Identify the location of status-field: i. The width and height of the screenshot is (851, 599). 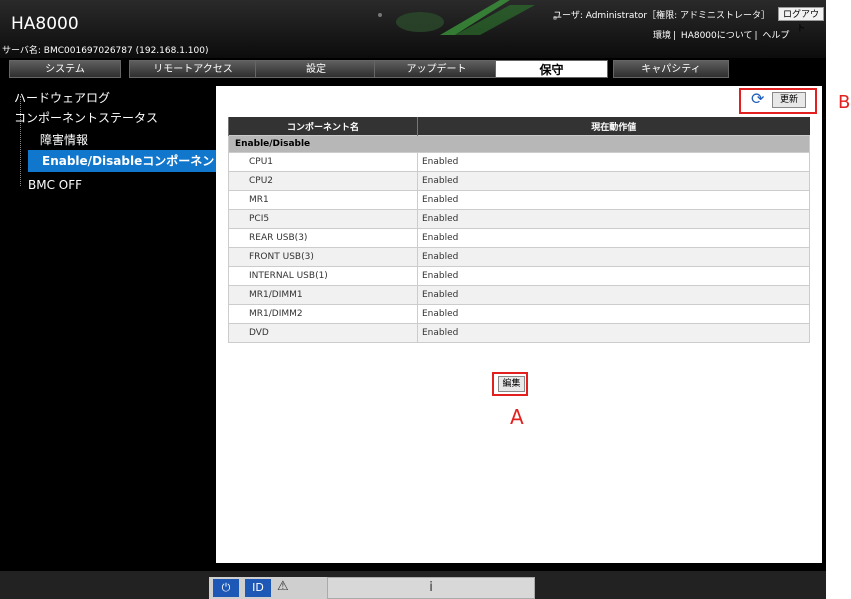
(431, 588).